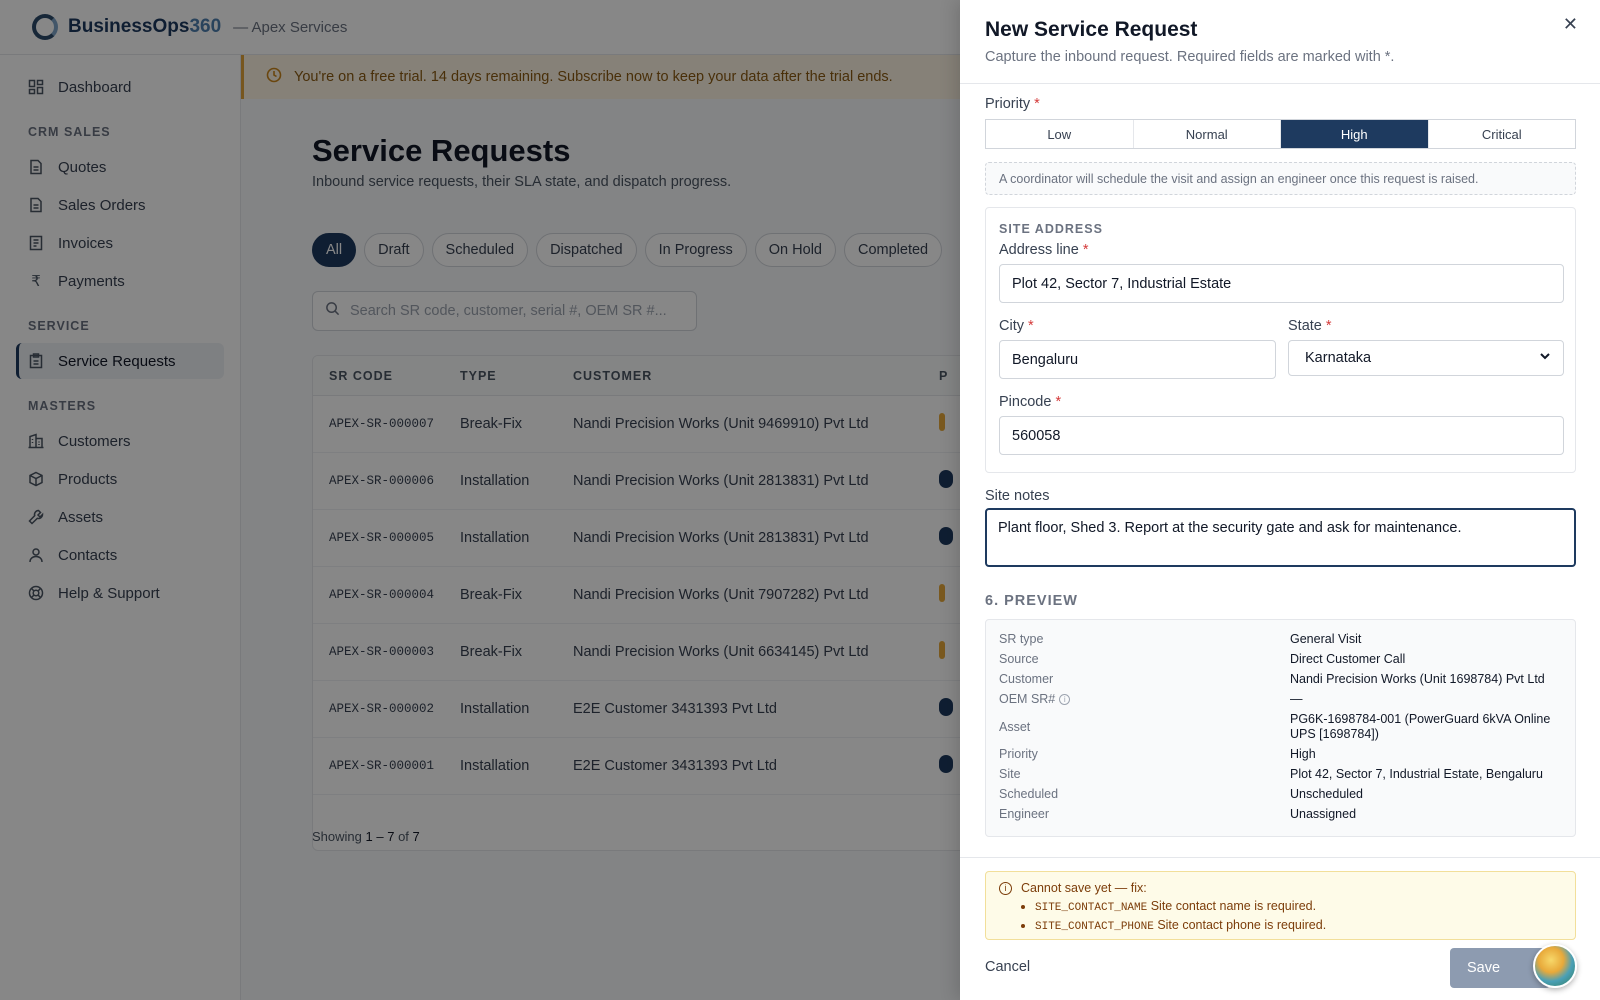 The width and height of the screenshot is (1600, 1000). I want to click on preview-row: Scheduled Unscheduled, so click(1181, 794).